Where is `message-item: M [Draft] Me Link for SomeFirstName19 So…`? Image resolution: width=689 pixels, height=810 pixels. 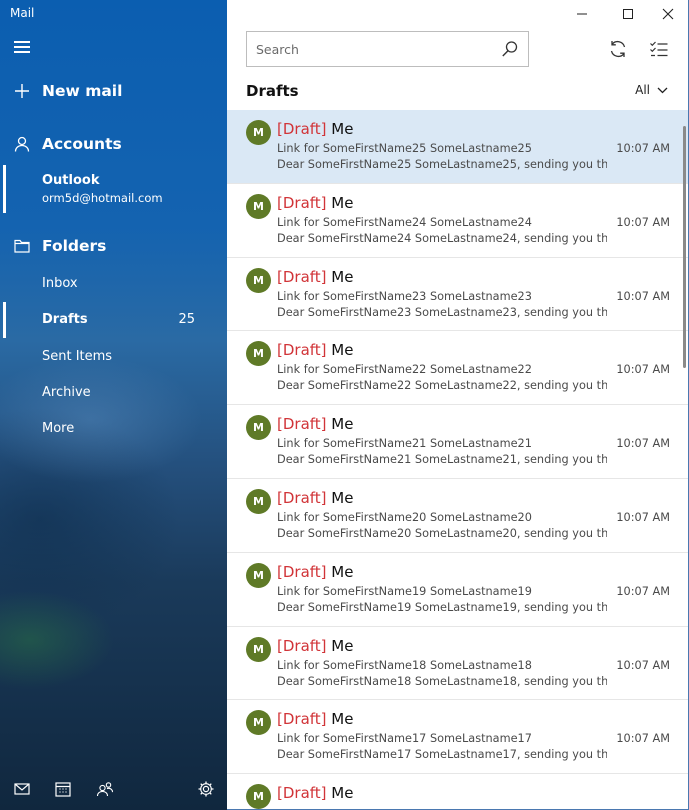 message-item: M [Draft] Me Link for SomeFirstName19 So… is located at coordinates (457, 590).